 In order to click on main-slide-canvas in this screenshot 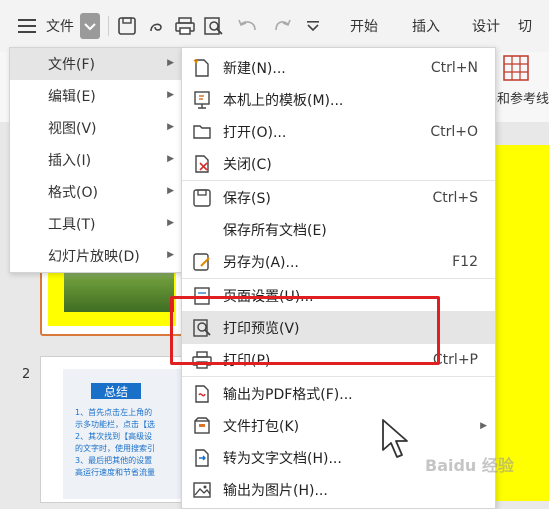, I will do `click(522, 323)`.